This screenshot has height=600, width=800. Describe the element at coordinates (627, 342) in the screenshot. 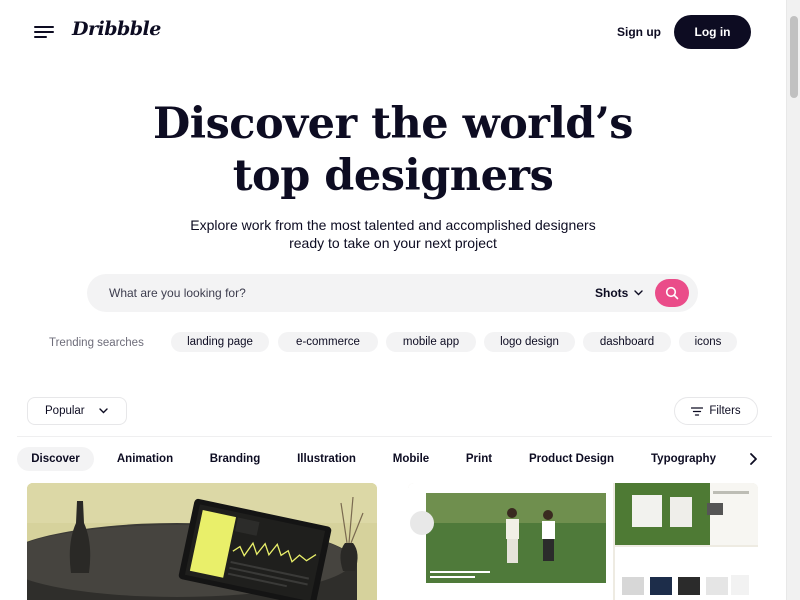

I see `trending-tag-dashboard: dashboard` at that location.